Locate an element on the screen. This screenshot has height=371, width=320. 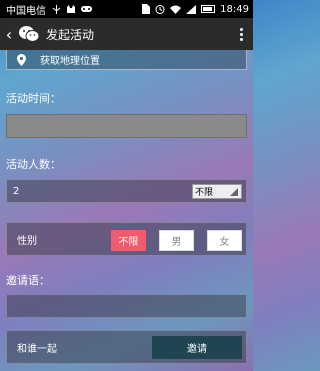
gender-label: 性别 is located at coordinates (27, 241).